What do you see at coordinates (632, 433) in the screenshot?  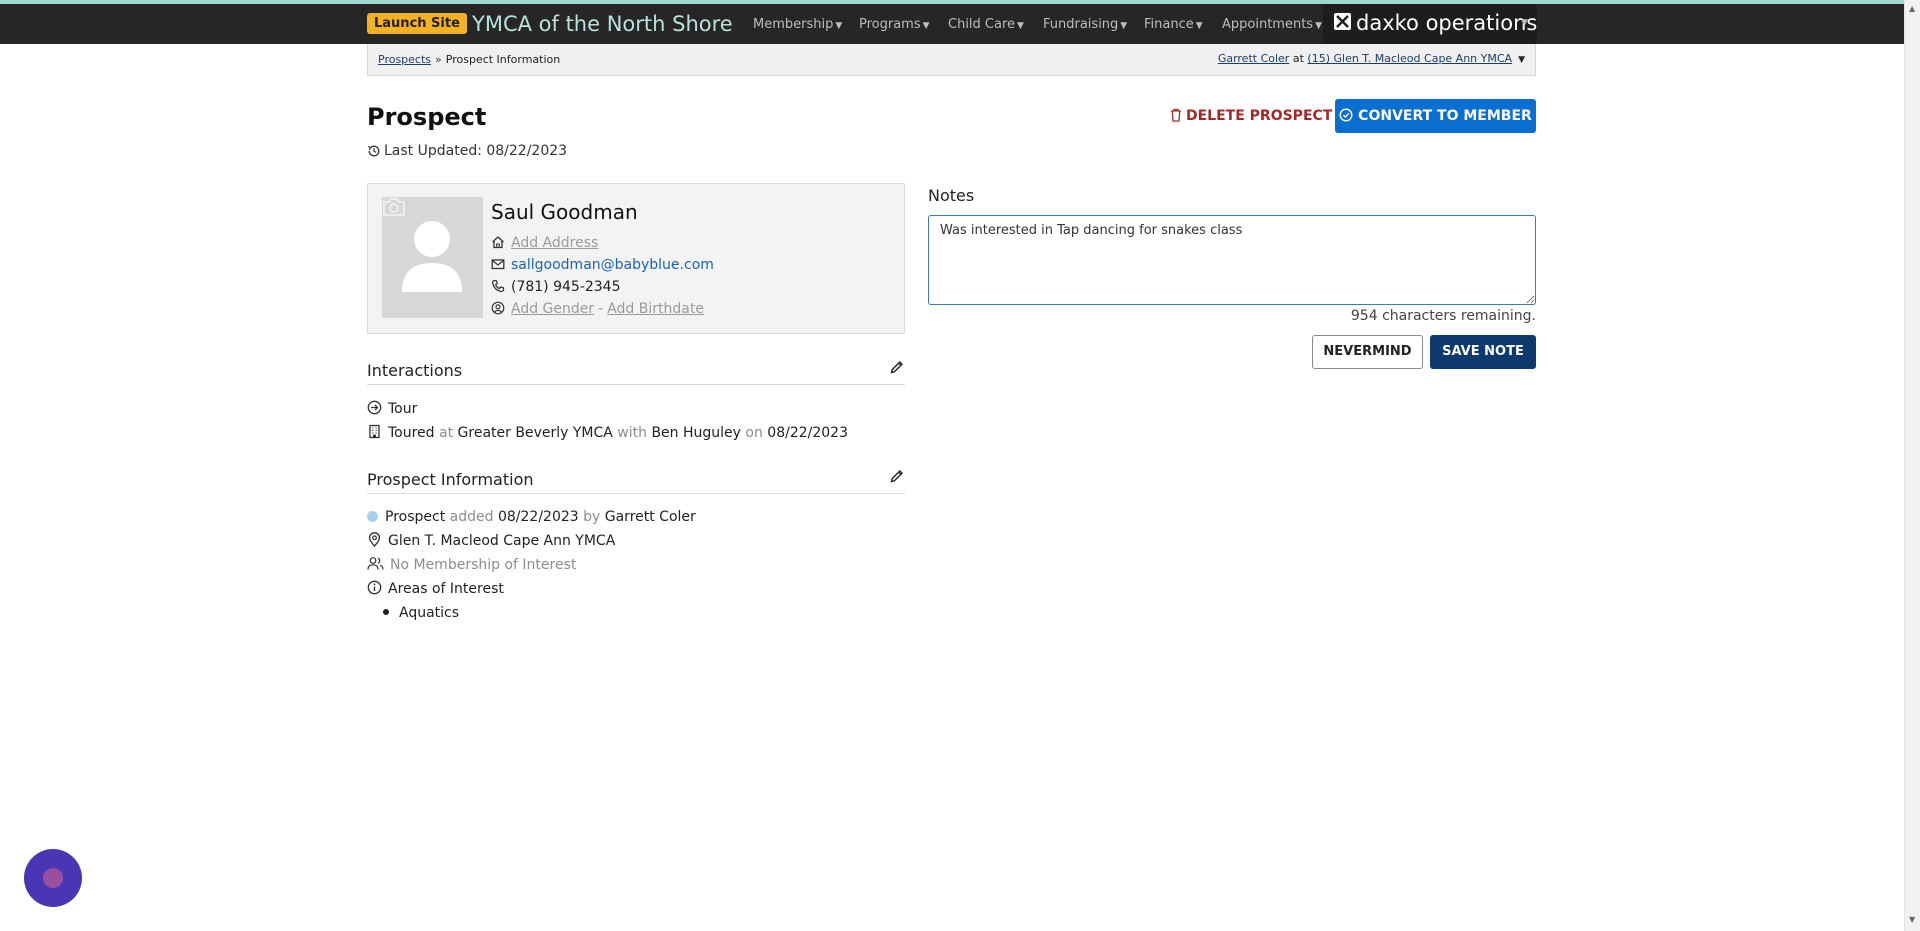 I see `with-word: with` at bounding box center [632, 433].